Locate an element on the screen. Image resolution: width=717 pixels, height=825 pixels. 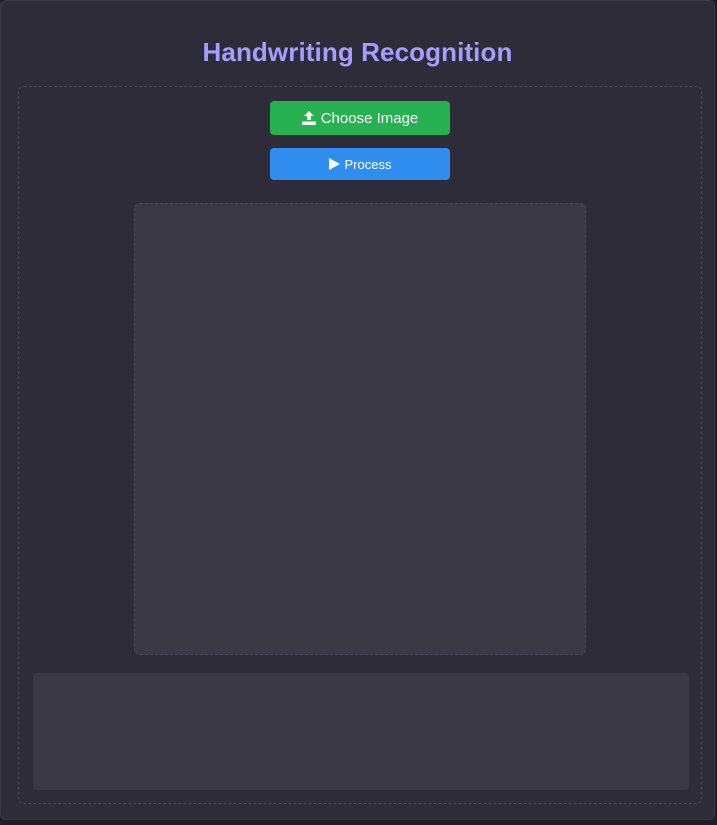
choose-image-button: Choose Image is located at coordinates (360, 118).